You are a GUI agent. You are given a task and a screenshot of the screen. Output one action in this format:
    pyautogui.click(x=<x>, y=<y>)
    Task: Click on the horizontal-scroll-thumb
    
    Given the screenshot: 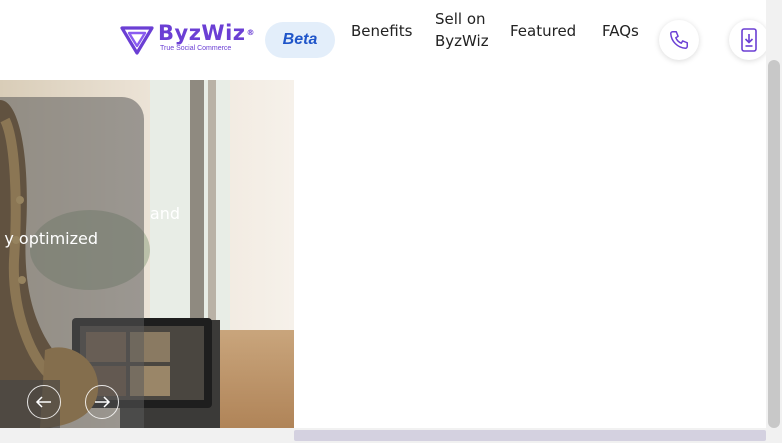 What is the action you would take?
    pyautogui.click(x=530, y=435)
    